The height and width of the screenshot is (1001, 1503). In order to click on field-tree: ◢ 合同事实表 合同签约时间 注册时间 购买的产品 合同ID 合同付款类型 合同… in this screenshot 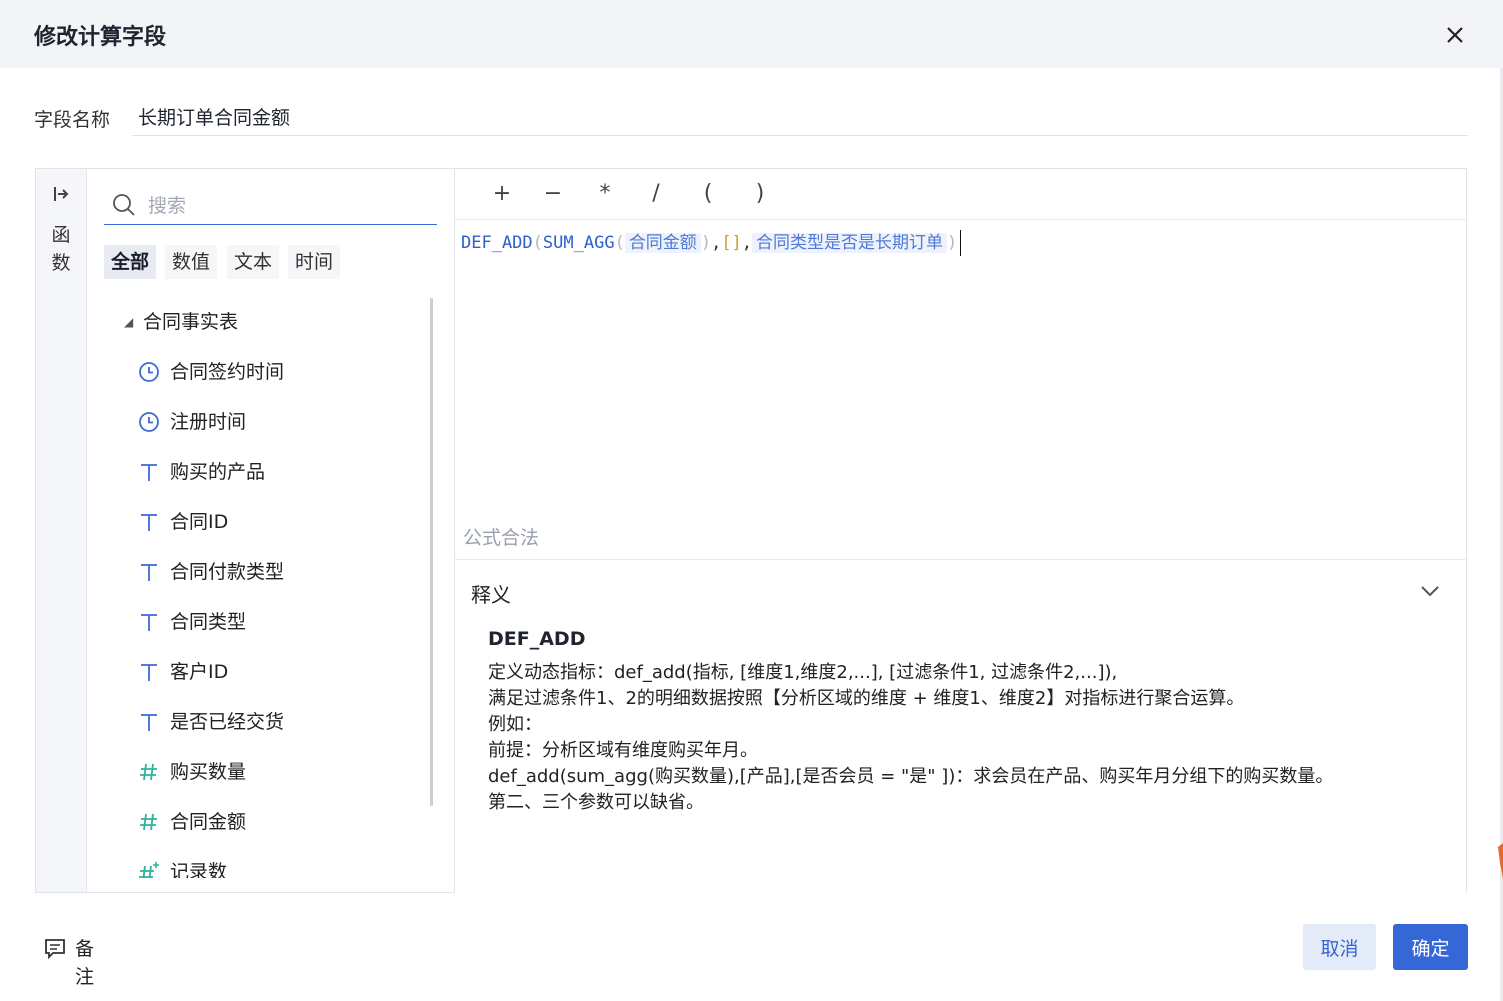, I will do `click(267, 588)`.